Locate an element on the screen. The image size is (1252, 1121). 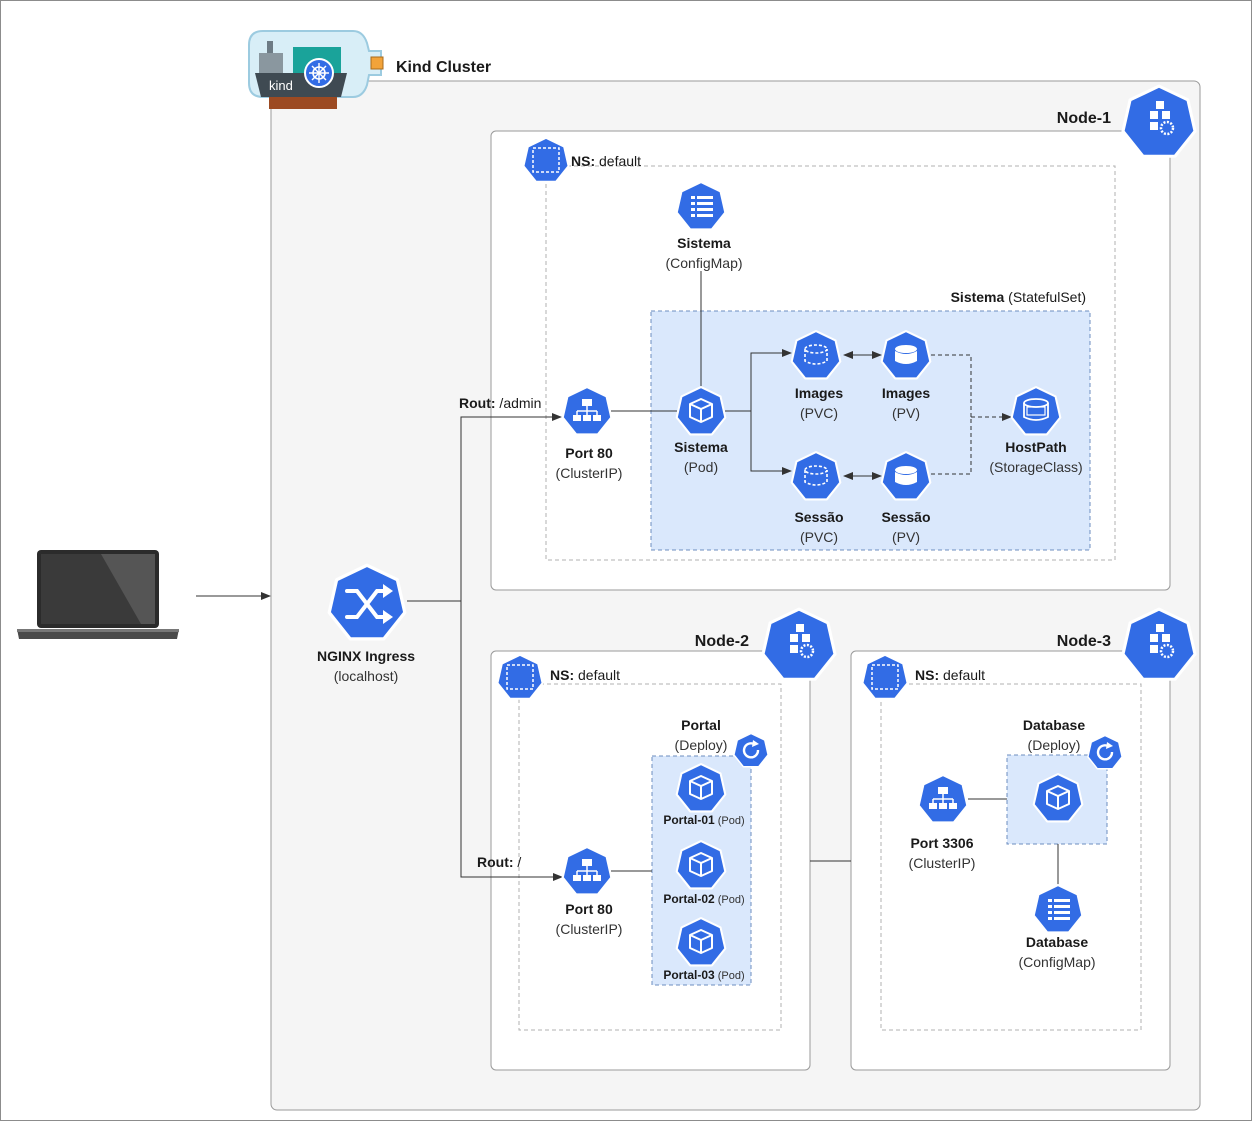
node1-service-name: Port 80 is located at coordinates (589, 453).